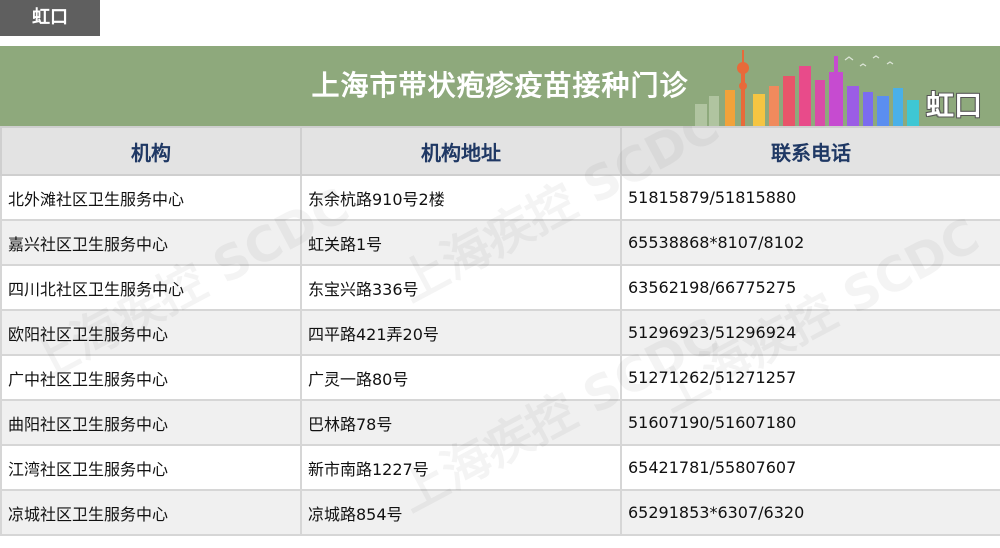  What do you see at coordinates (954, 105) in the screenshot?
I see `district-label: 虹口` at bounding box center [954, 105].